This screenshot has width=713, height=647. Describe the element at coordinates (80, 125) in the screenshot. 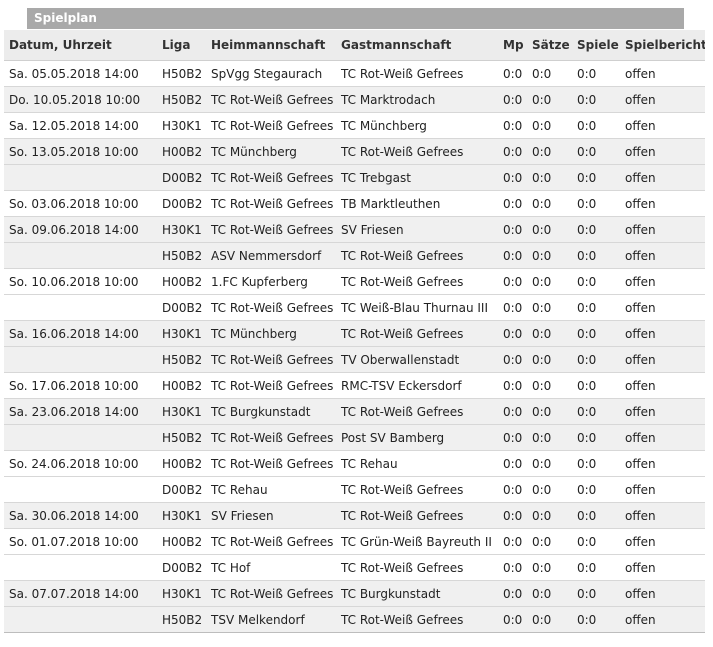

I see `cell-datum: Sa. 12.05.2018 14:00` at that location.